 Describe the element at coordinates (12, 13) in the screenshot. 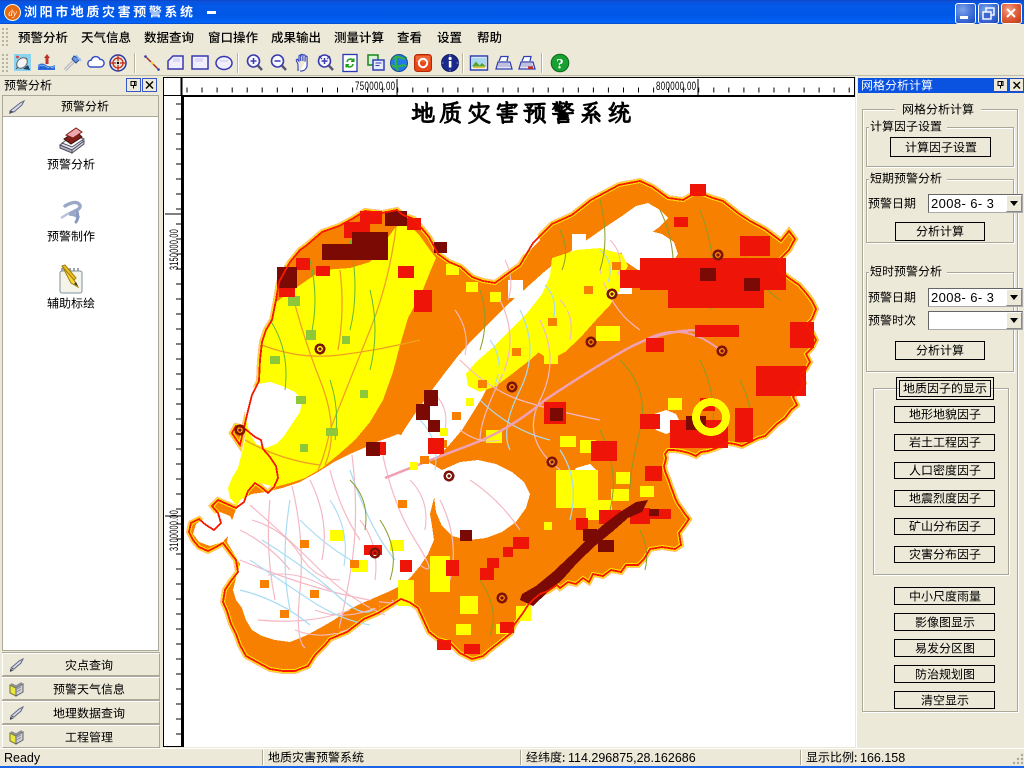

I see `svg-text: dy` at that location.